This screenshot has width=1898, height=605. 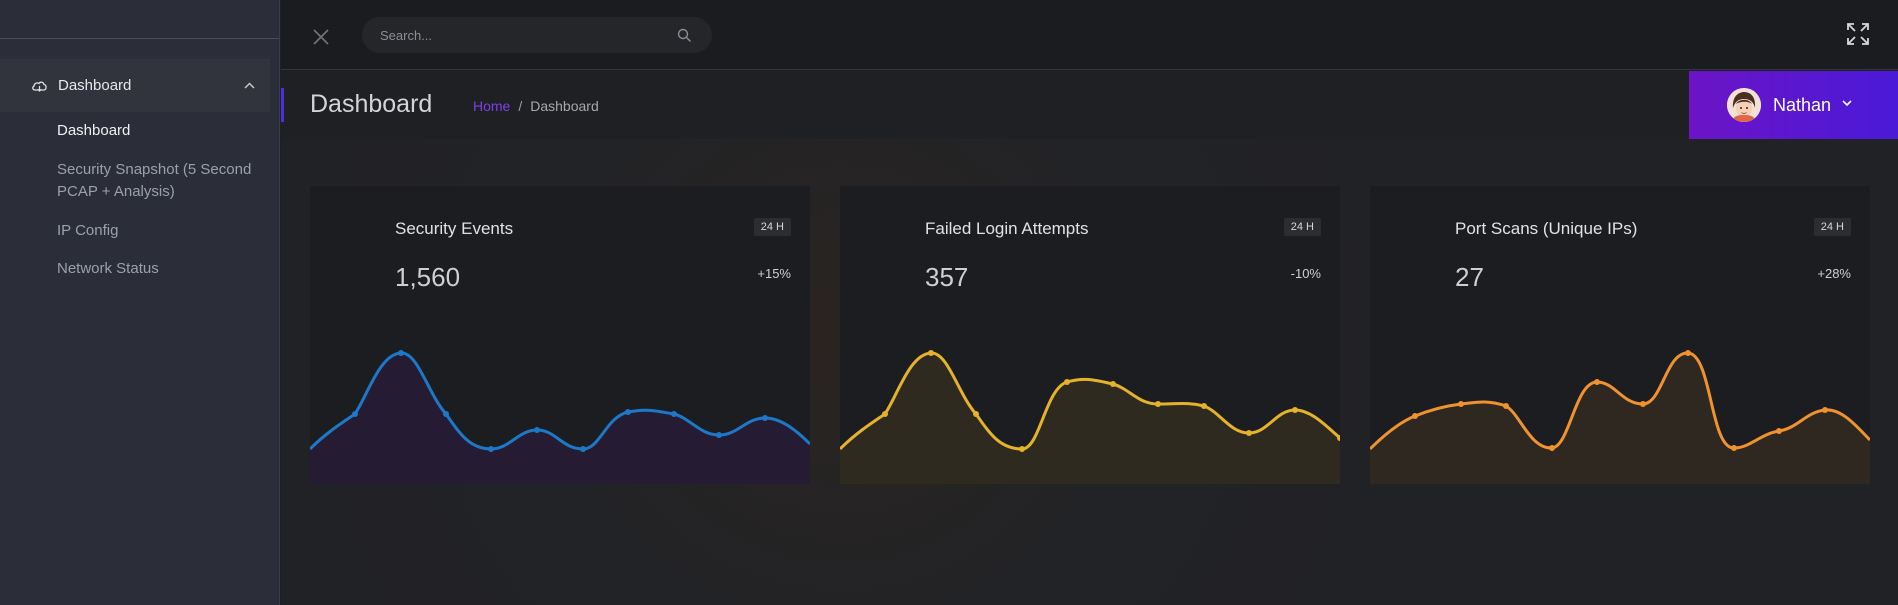 What do you see at coordinates (525, 35) in the screenshot?
I see `search-input` at bounding box center [525, 35].